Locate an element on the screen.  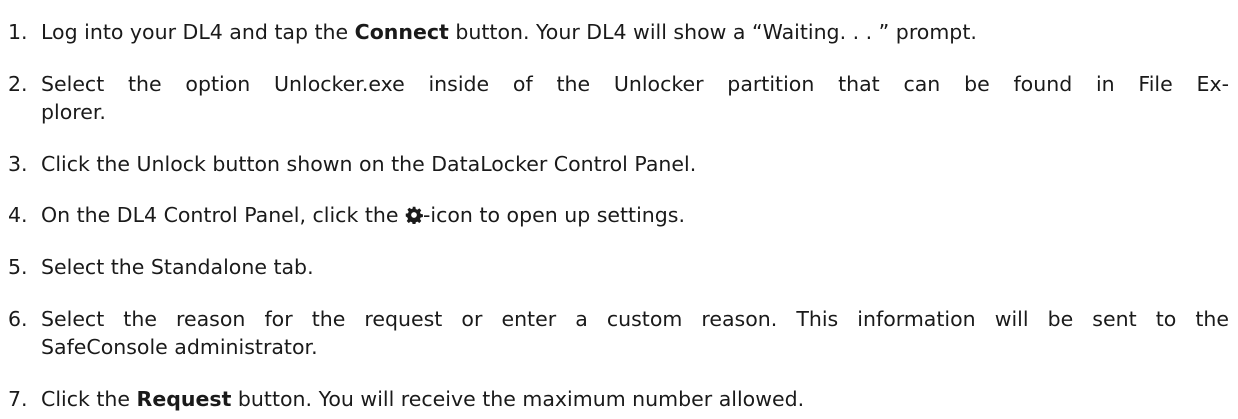
step-number: 5. is located at coordinates (18, 267).